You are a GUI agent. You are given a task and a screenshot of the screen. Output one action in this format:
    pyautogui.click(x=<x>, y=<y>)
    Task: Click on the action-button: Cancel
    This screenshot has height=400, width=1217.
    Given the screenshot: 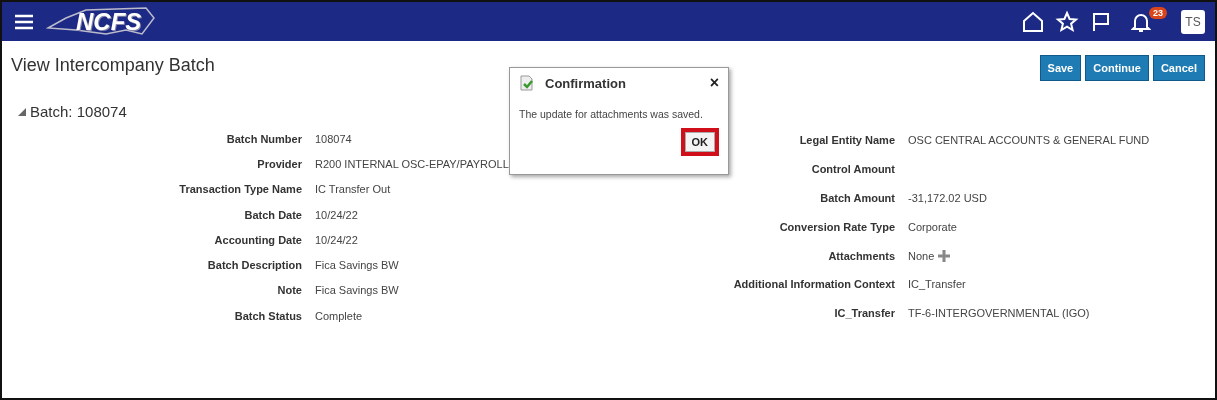 What is the action you would take?
    pyautogui.click(x=1178, y=68)
    